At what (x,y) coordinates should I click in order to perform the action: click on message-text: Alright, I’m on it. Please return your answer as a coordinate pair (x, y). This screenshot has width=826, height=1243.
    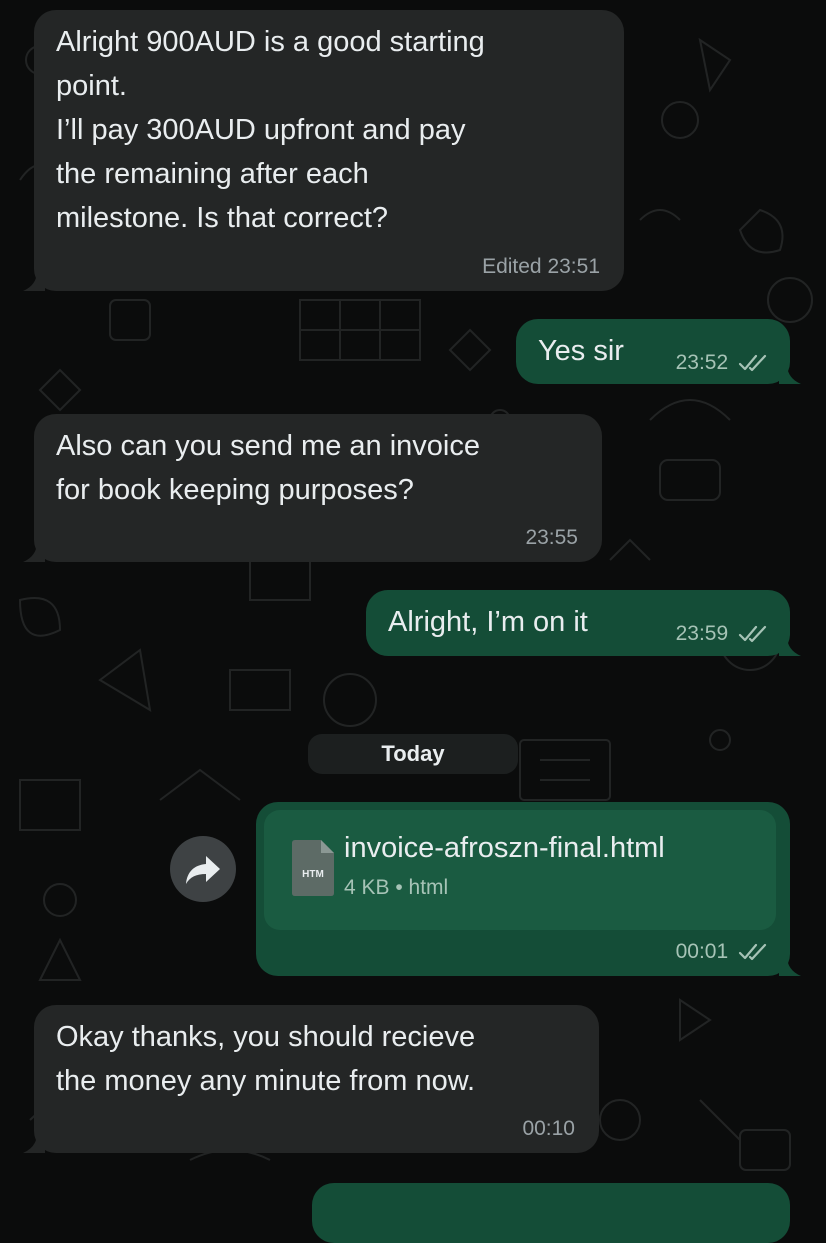
    Looking at the image, I should click on (488, 622).